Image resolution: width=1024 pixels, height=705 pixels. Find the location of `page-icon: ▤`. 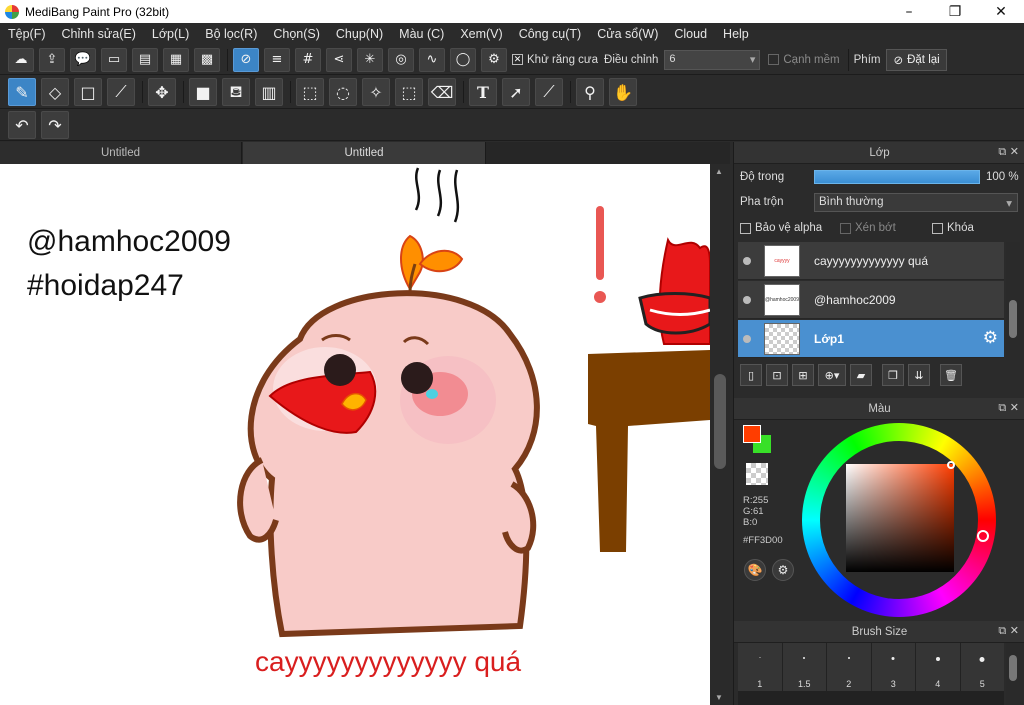

page-icon: ▤ is located at coordinates (145, 59).